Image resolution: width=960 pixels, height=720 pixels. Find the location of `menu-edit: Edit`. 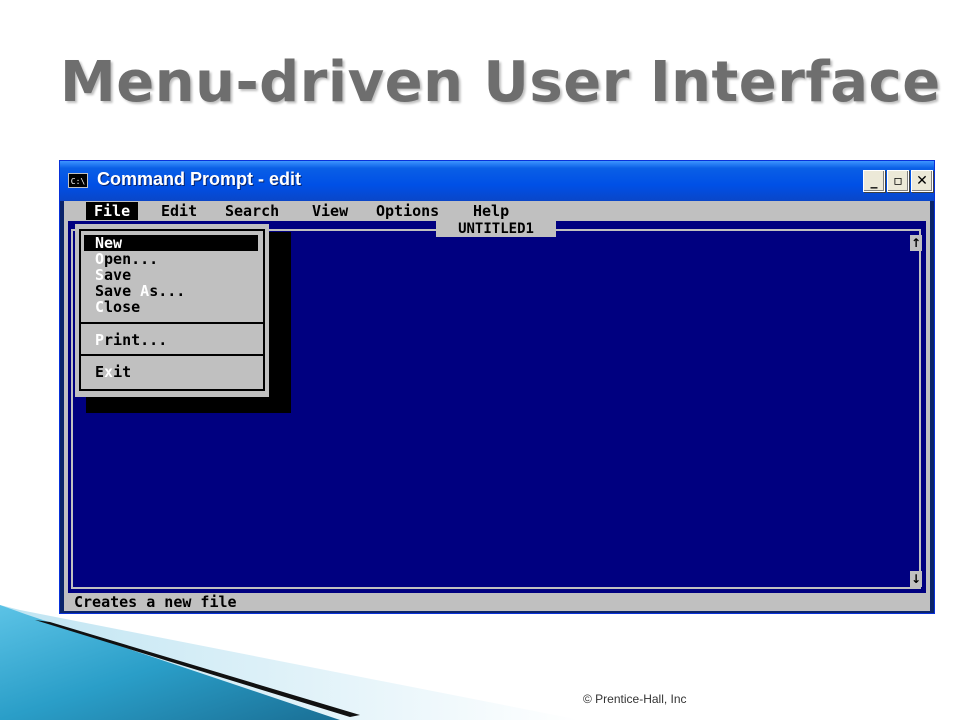

menu-edit: Edit is located at coordinates (179, 211).